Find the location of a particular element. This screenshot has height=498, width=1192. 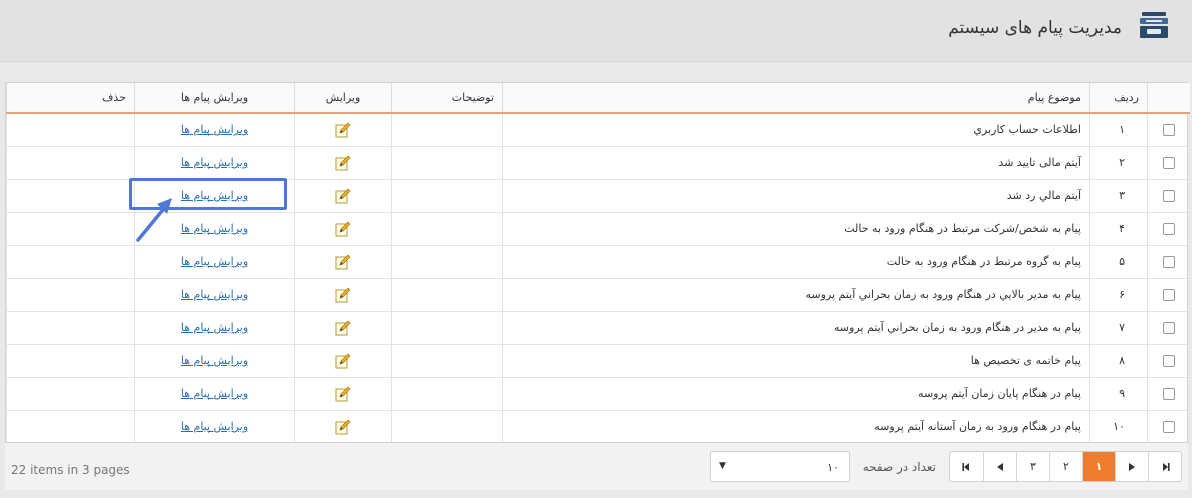

page-button-2: ۲ is located at coordinates (1065, 466).